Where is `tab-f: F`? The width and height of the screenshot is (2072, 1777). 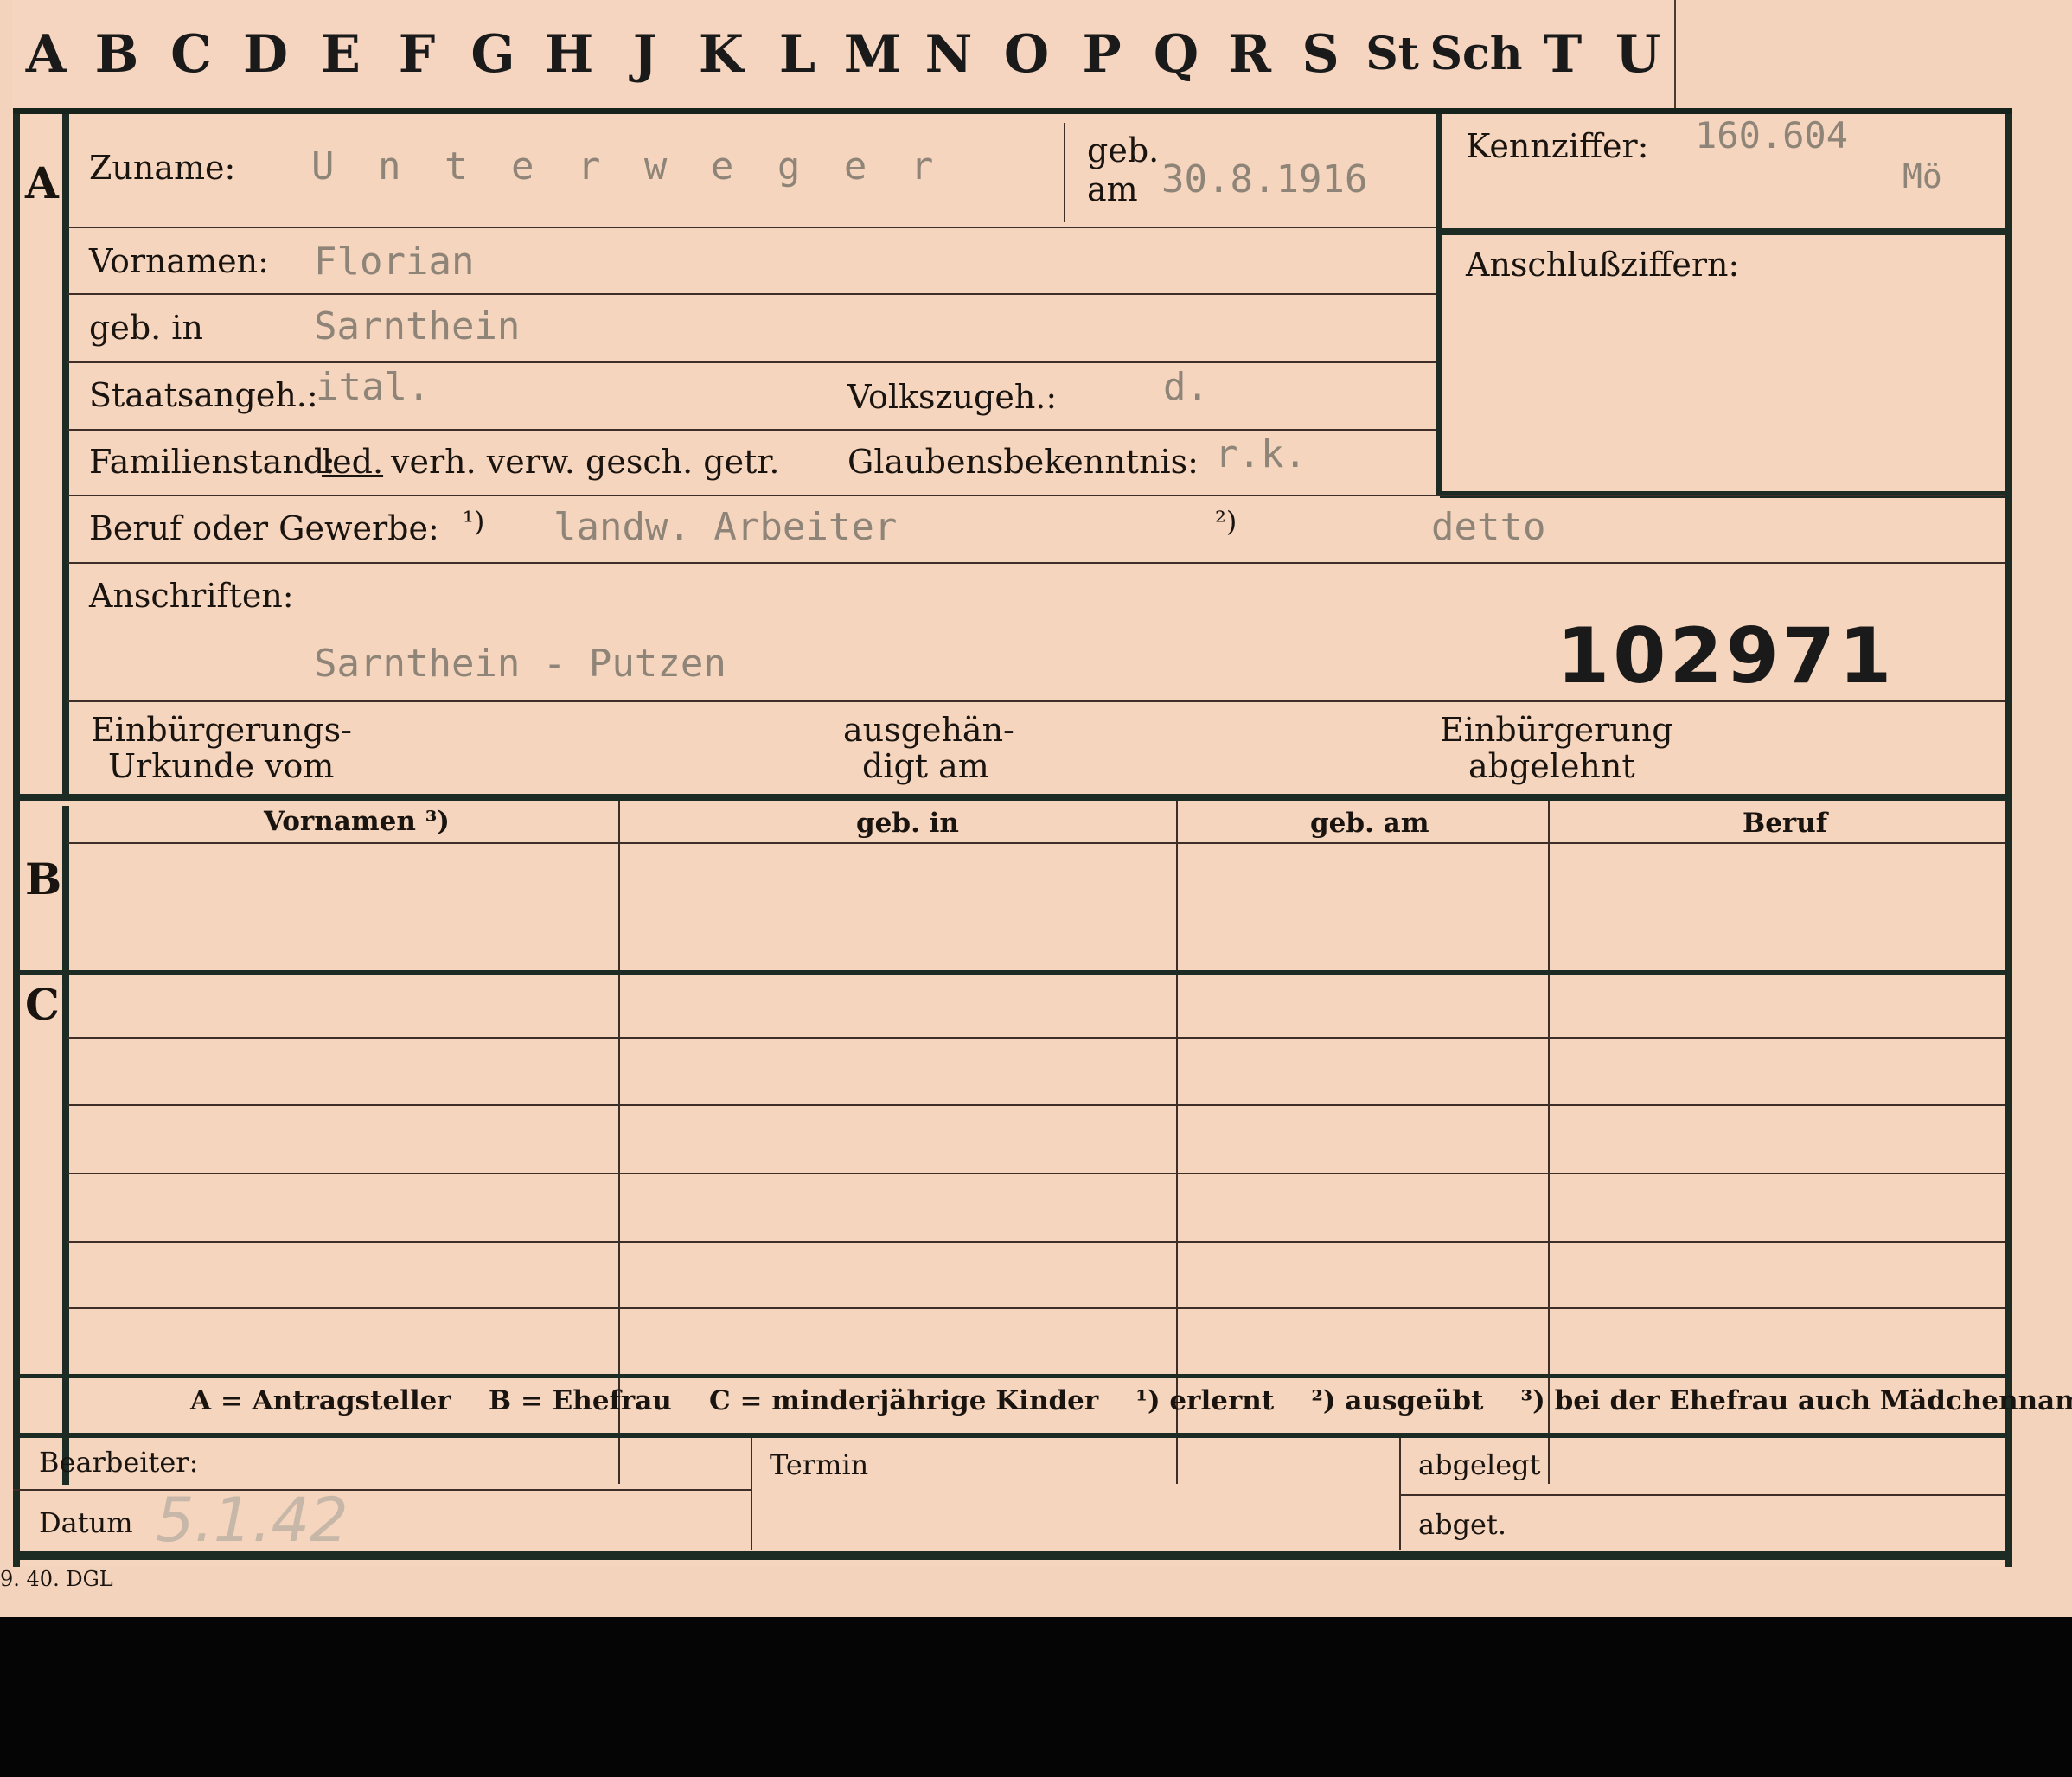
tab-f: F is located at coordinates (418, 54).